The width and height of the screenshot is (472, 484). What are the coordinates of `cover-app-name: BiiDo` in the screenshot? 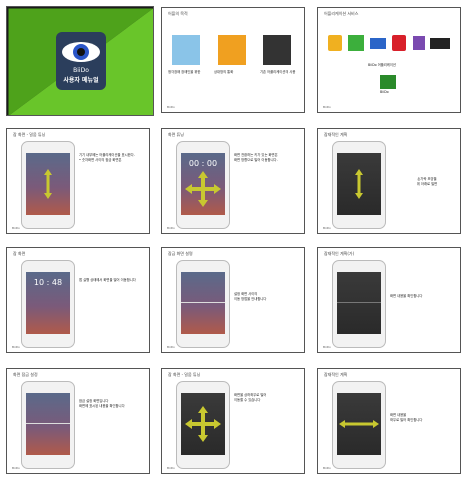 It's located at (81, 70).